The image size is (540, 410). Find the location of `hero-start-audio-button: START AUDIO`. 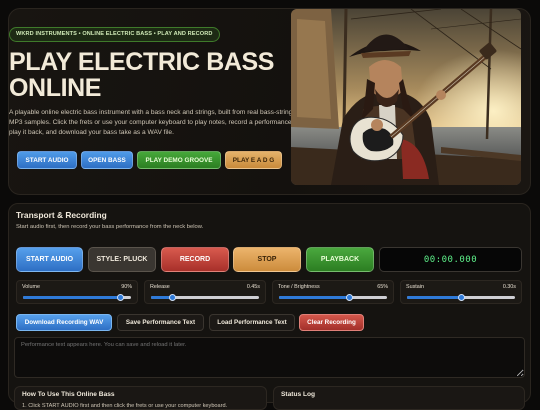

hero-start-audio-button: START AUDIO is located at coordinates (47, 160).